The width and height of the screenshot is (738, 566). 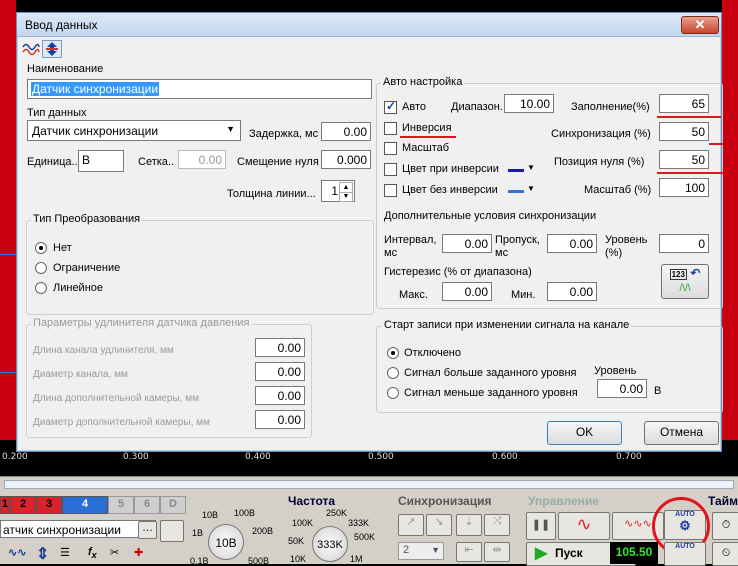 What do you see at coordinates (572, 243) in the screenshot?
I see `skip-input: 0.00` at bounding box center [572, 243].